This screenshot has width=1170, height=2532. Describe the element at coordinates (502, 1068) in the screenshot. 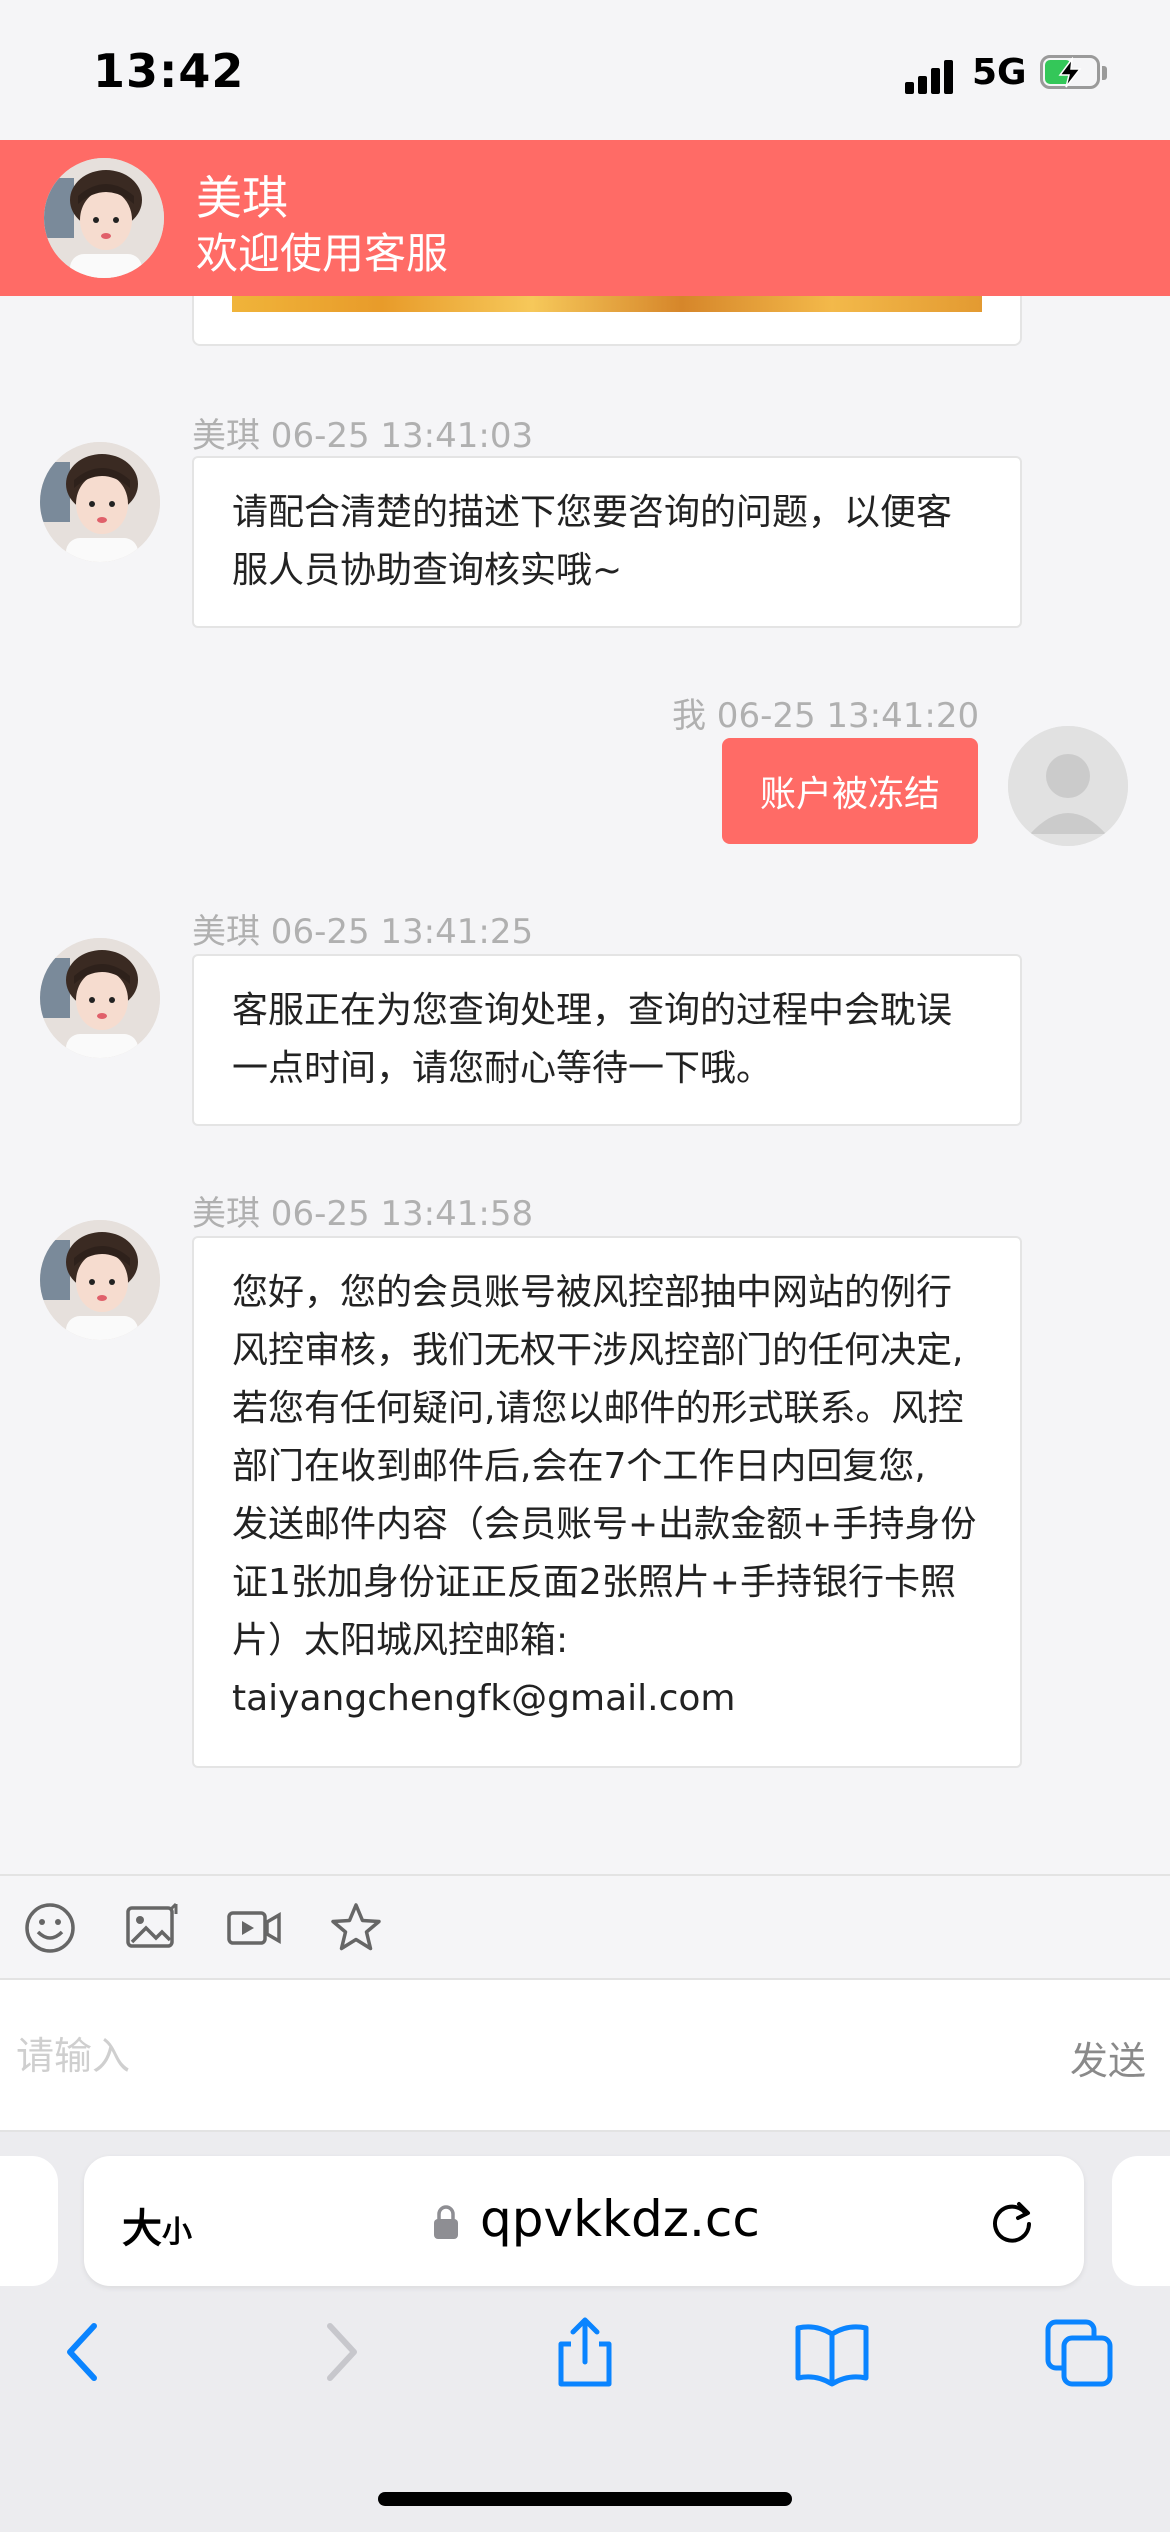

I see `message-line: 一点时间，请您耐心等待一下哦。` at that location.